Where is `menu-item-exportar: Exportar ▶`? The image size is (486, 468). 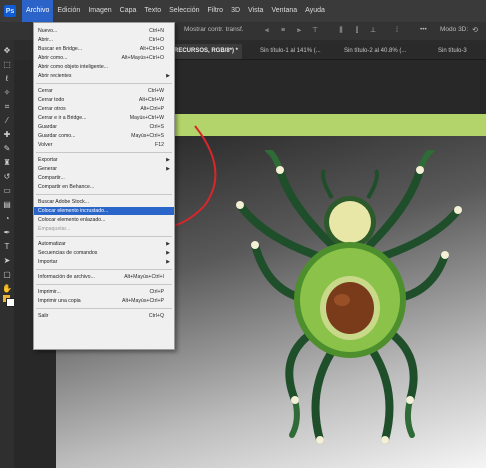
menu-item-exportar: Exportar ▶ is located at coordinates (104, 160).